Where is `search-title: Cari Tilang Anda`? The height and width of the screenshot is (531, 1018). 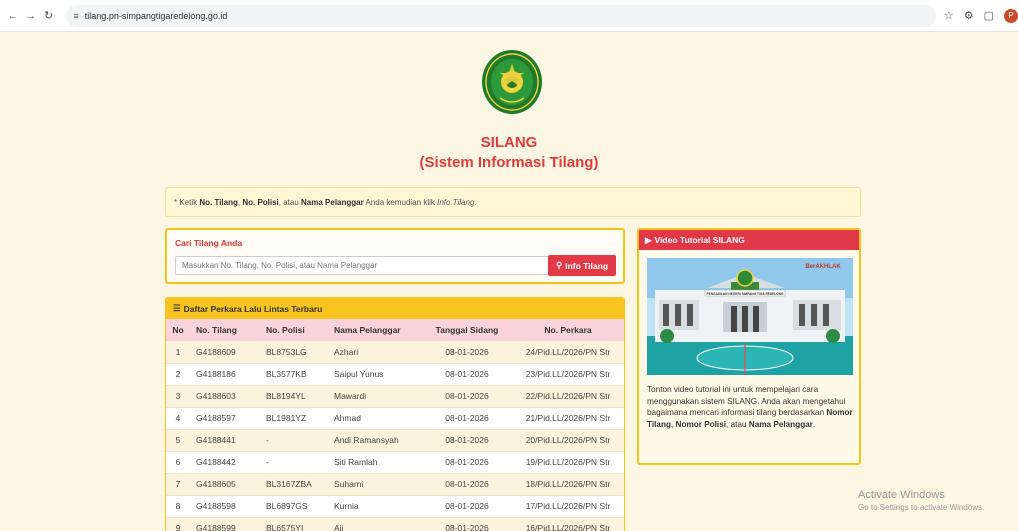
search-title: Cari Tilang Anda is located at coordinates (209, 243).